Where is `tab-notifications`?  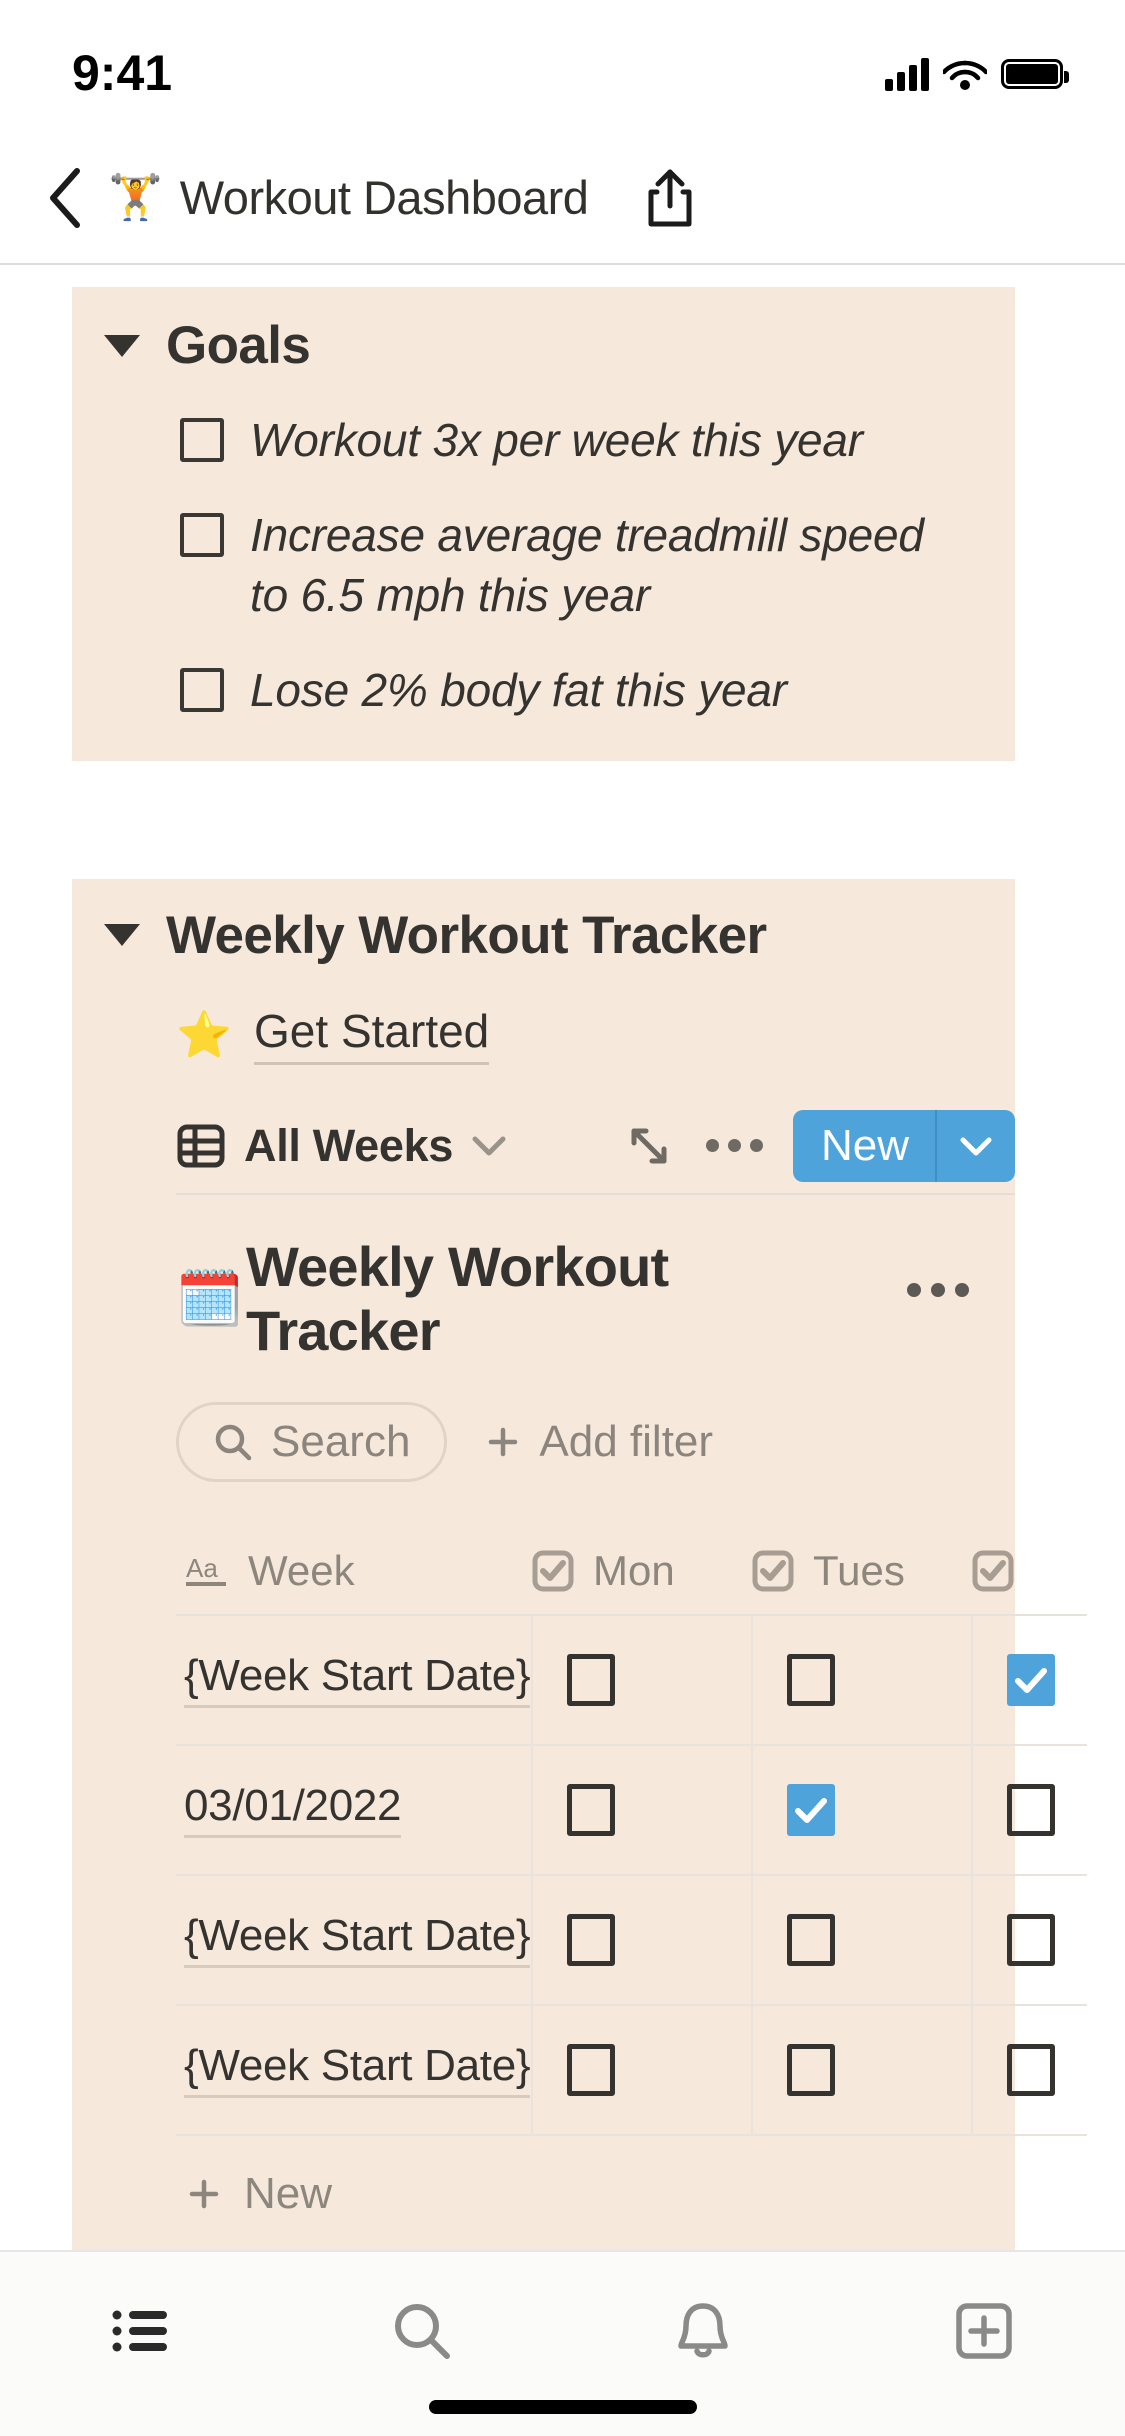
tab-notifications is located at coordinates (703, 2331).